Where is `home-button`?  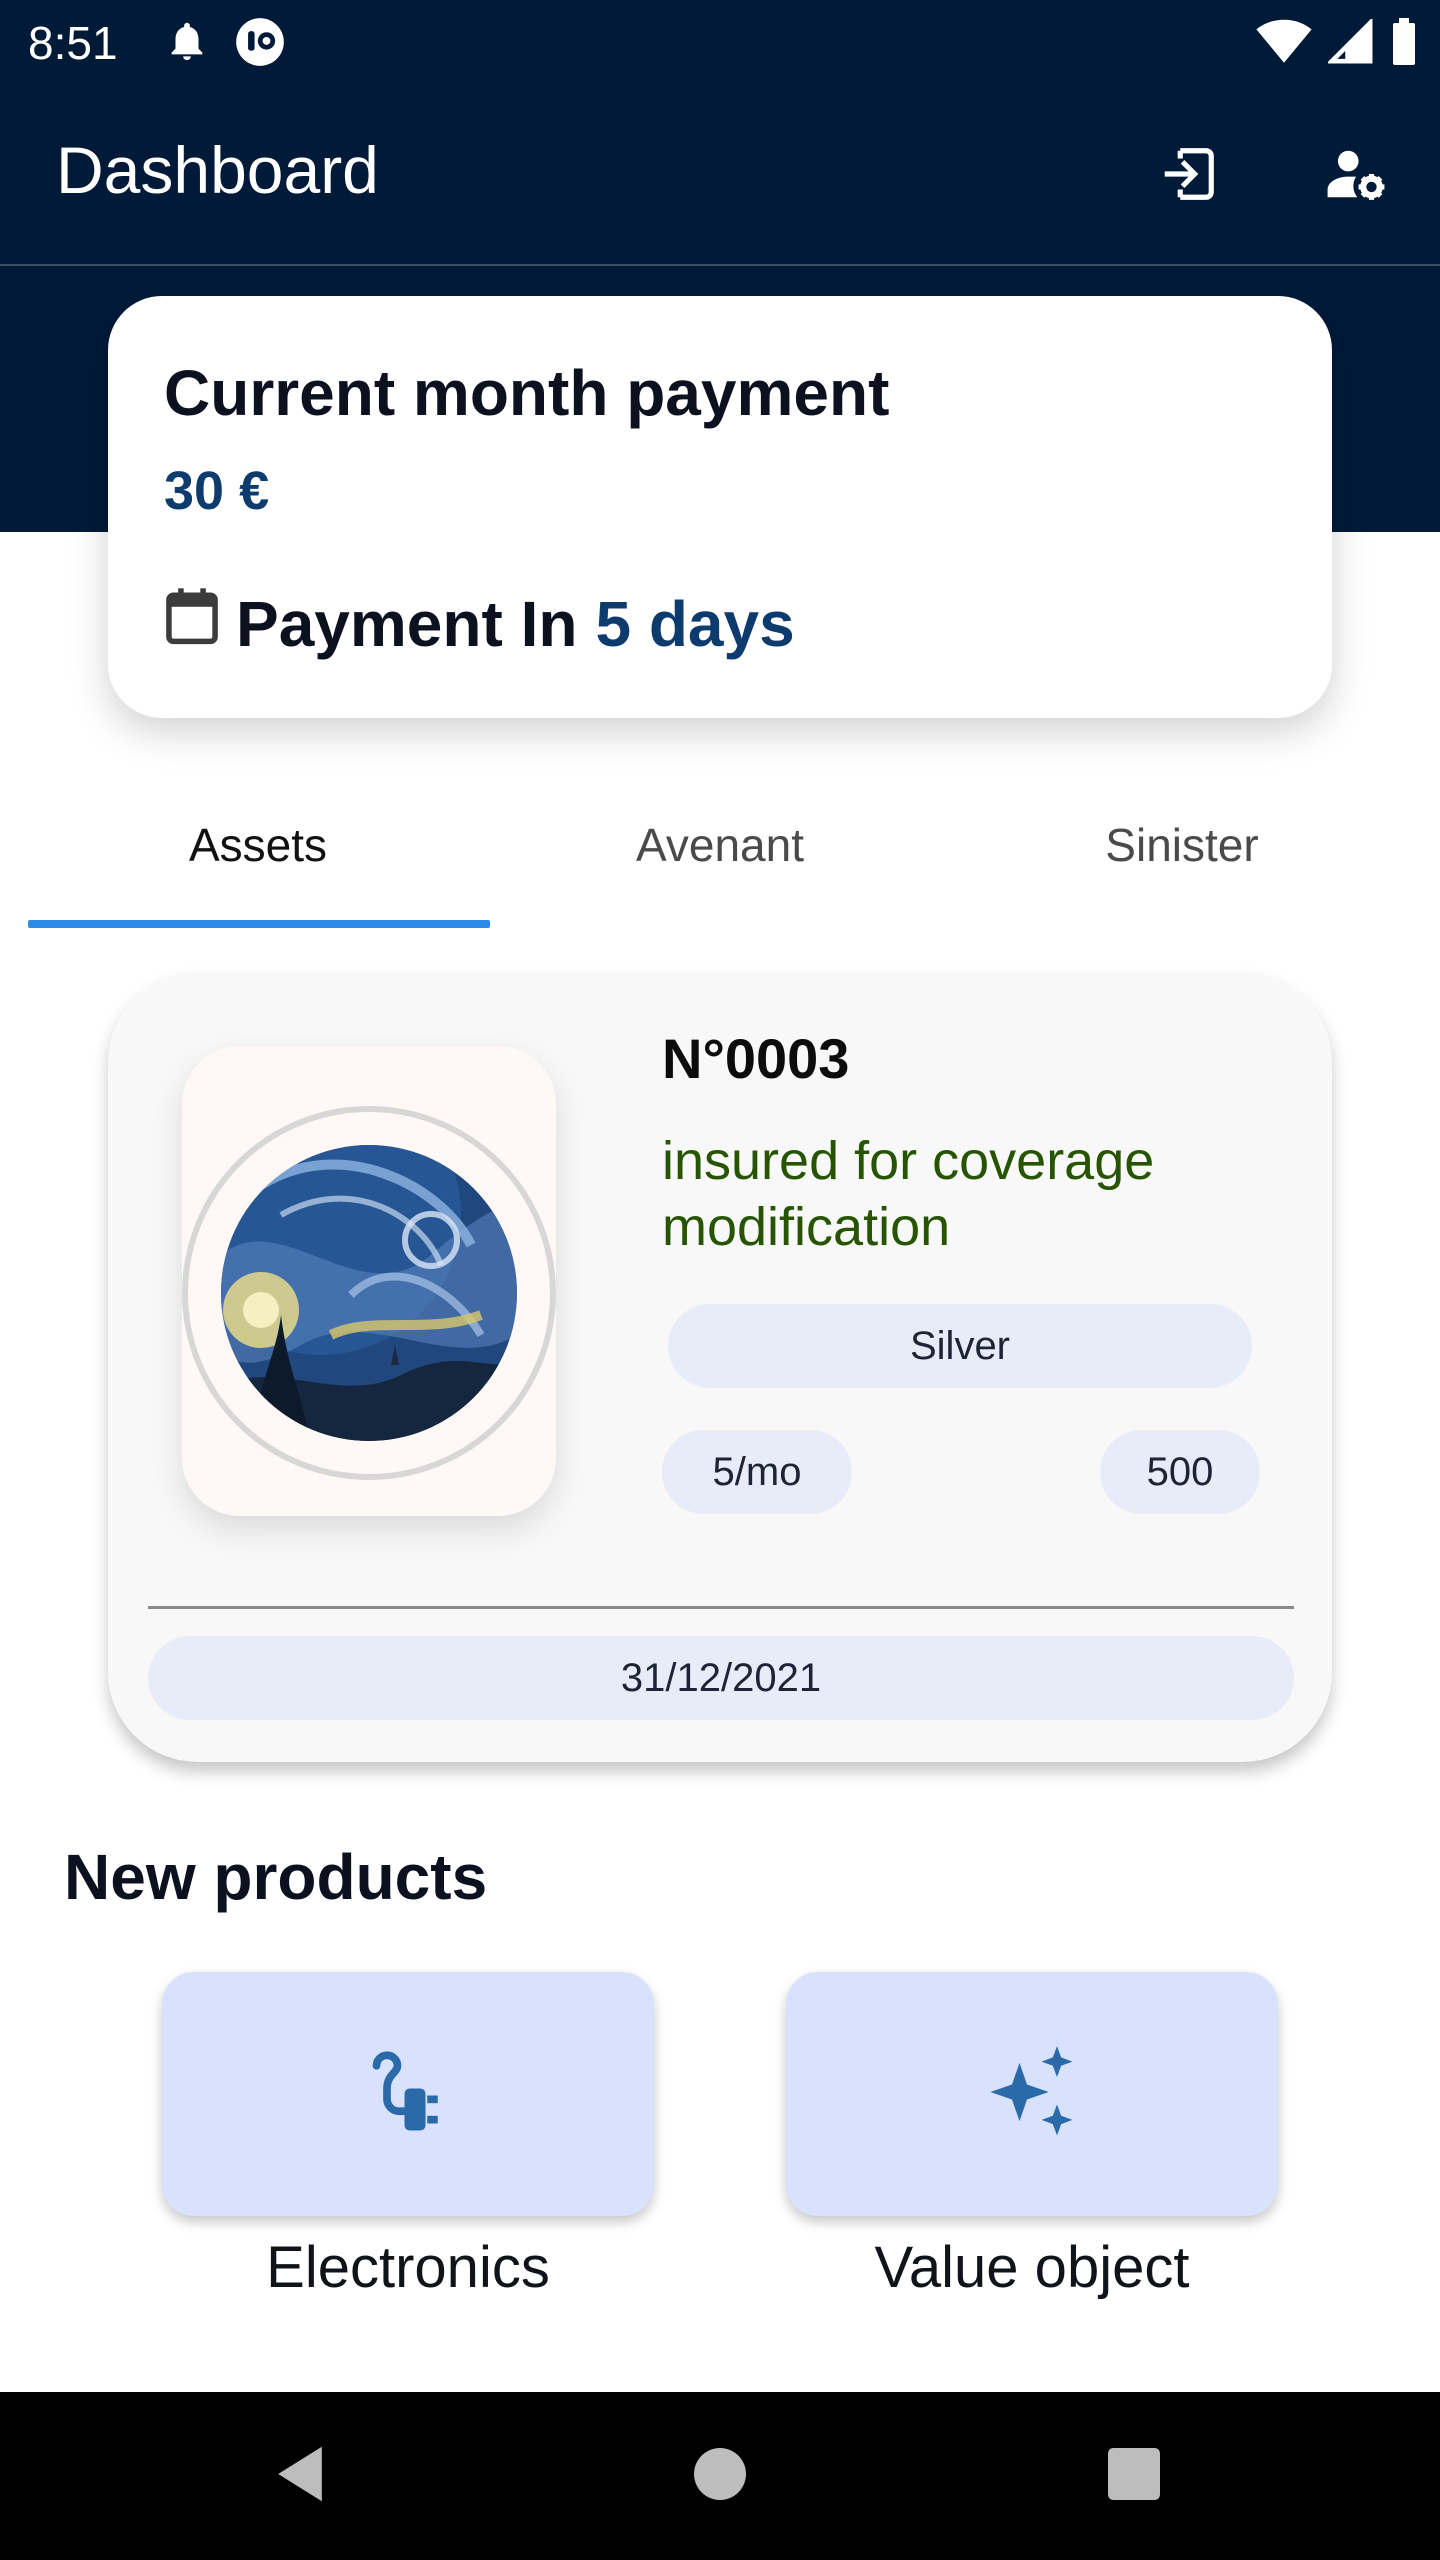 home-button is located at coordinates (720, 2476).